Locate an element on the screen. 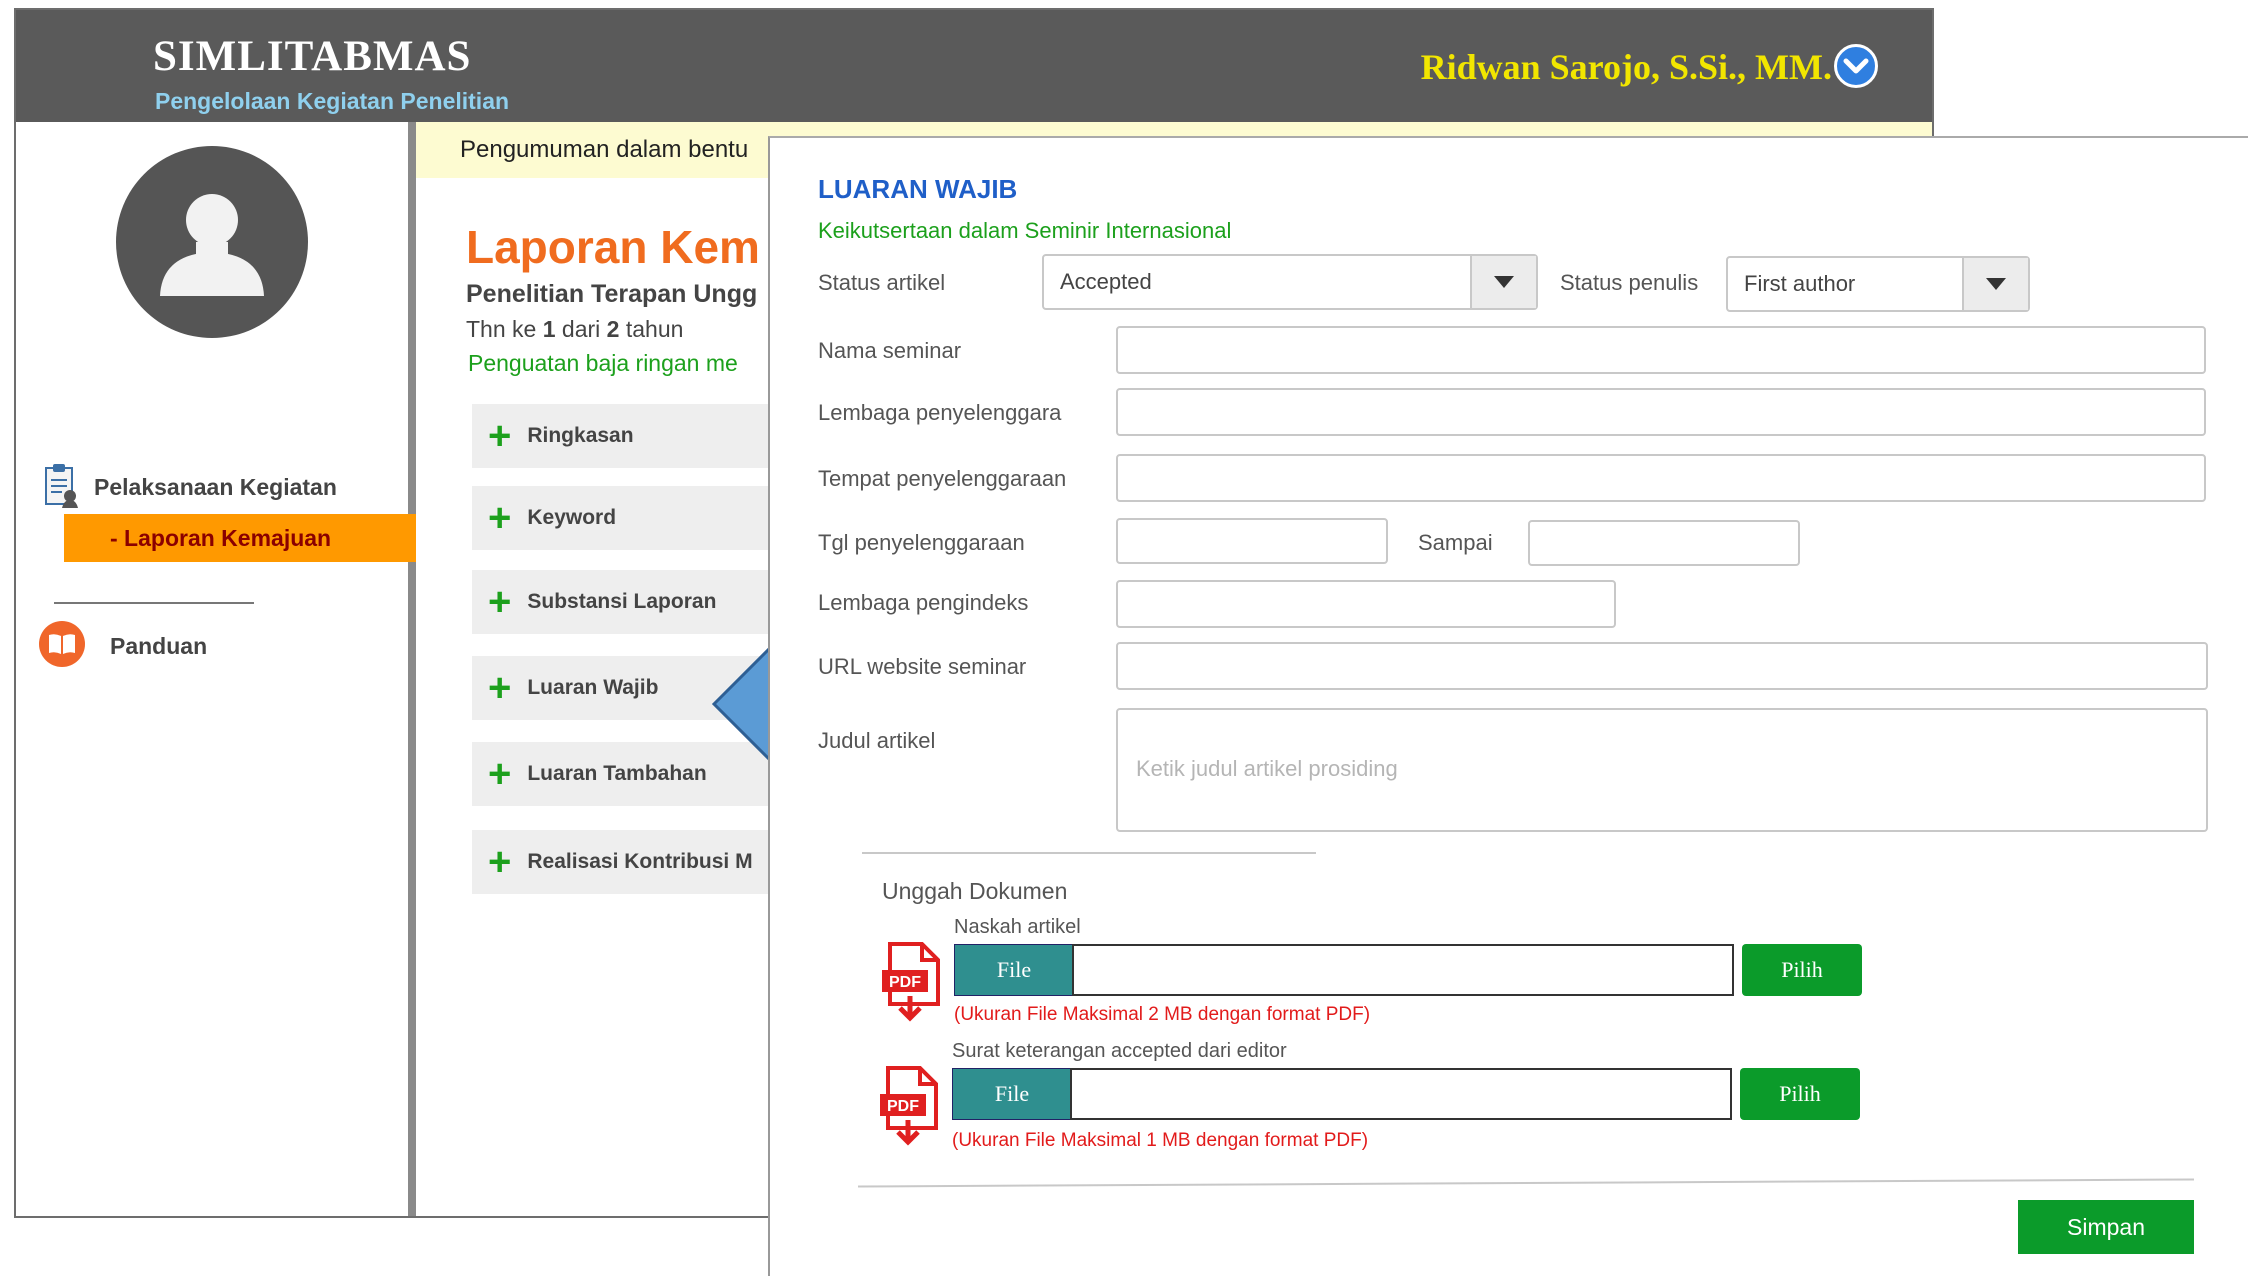 The image size is (2248, 1276). pilih-button-surat: Pilih is located at coordinates (1800, 1094).